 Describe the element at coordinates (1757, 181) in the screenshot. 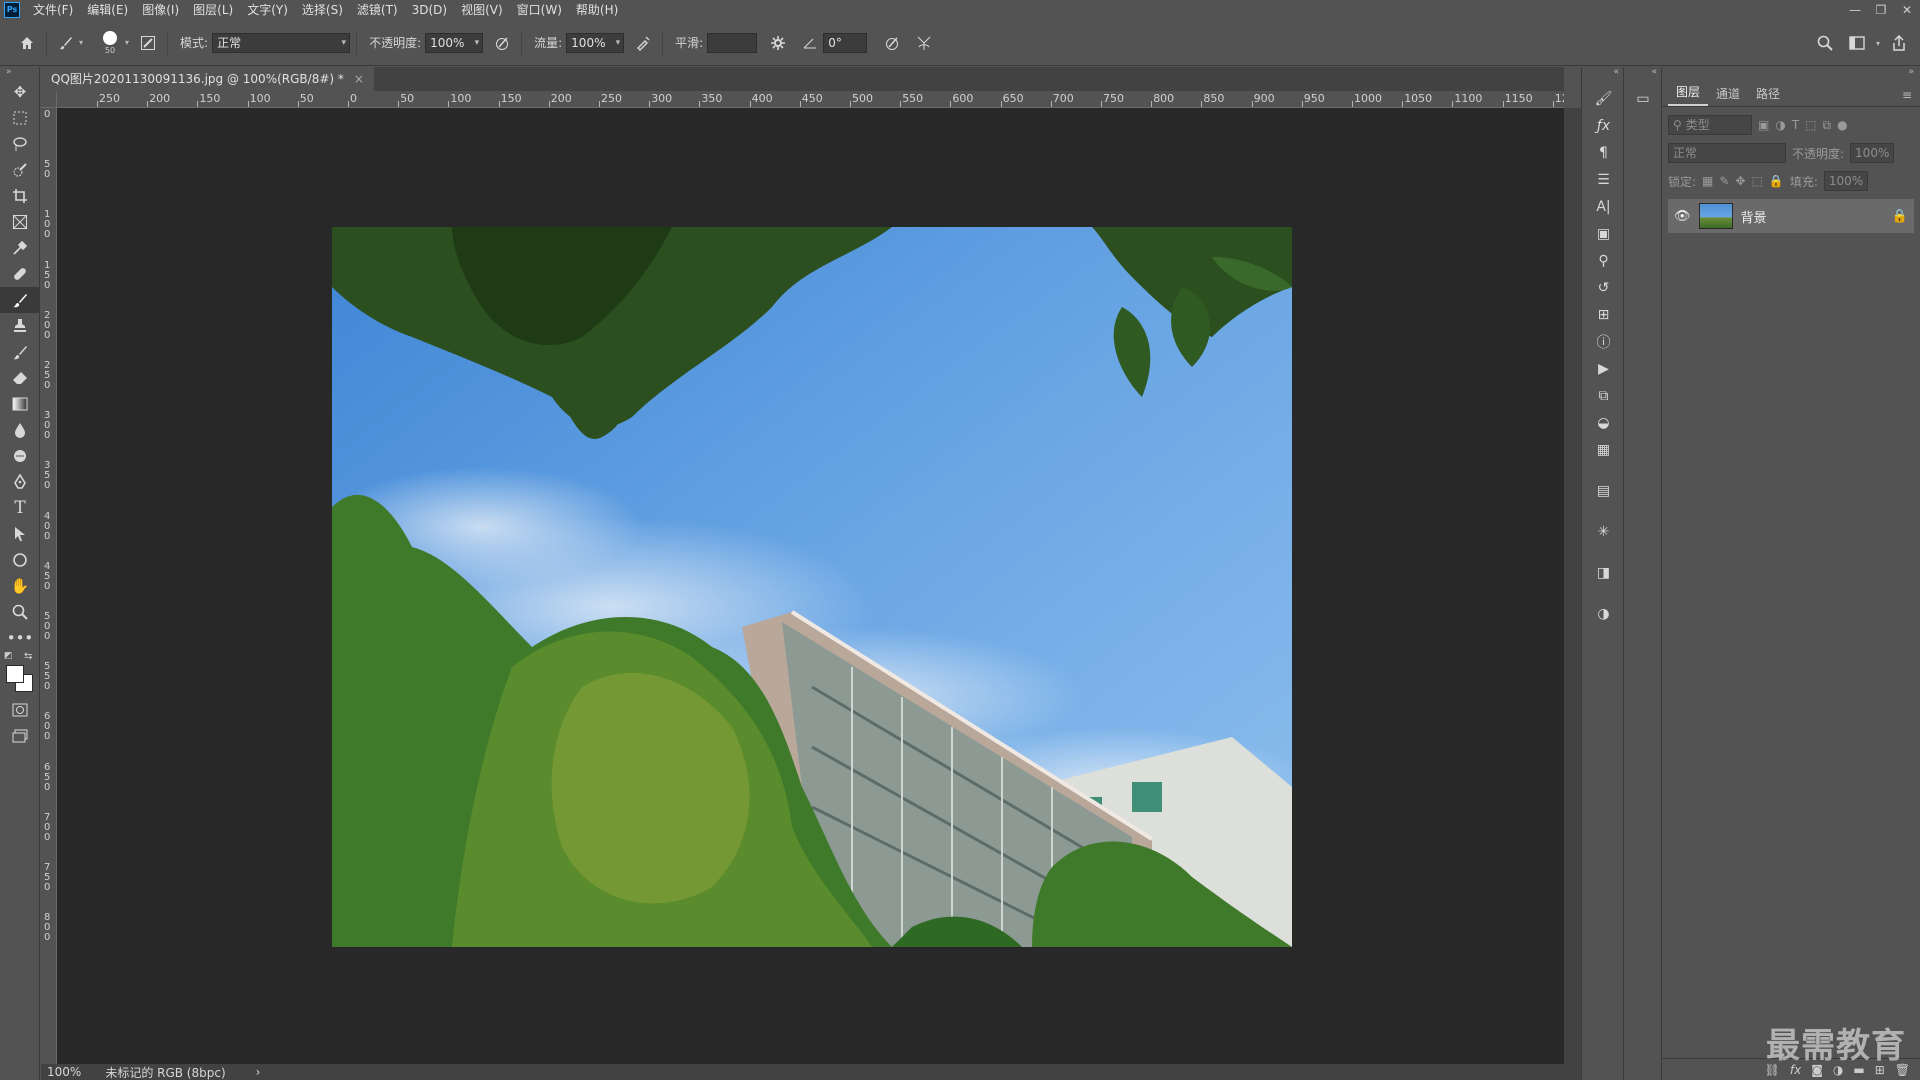

I see `lock-artboard-icon: ⬚` at that location.